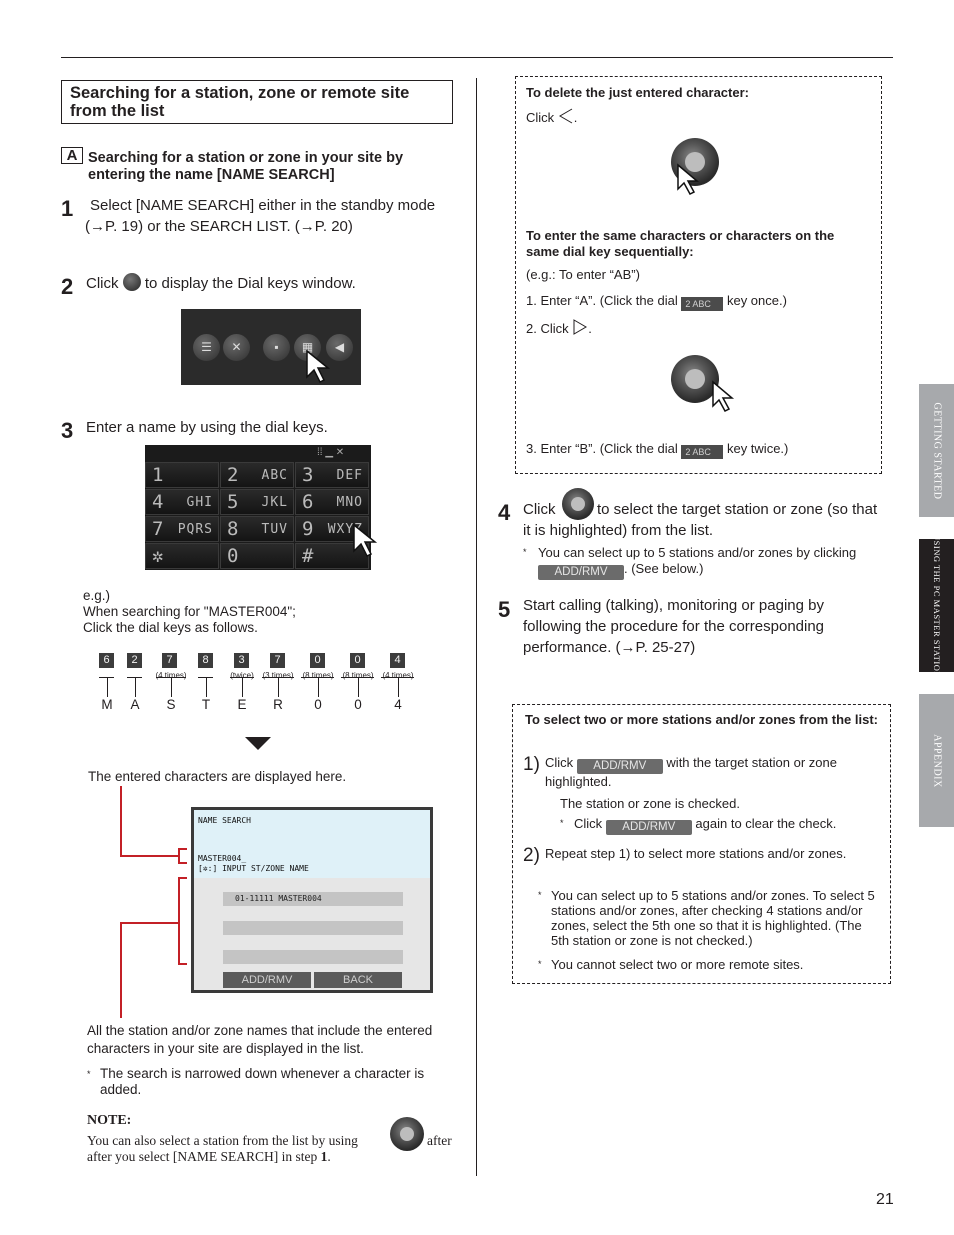  I want to click on dial-key-letters: PQRS, so click(195, 529).